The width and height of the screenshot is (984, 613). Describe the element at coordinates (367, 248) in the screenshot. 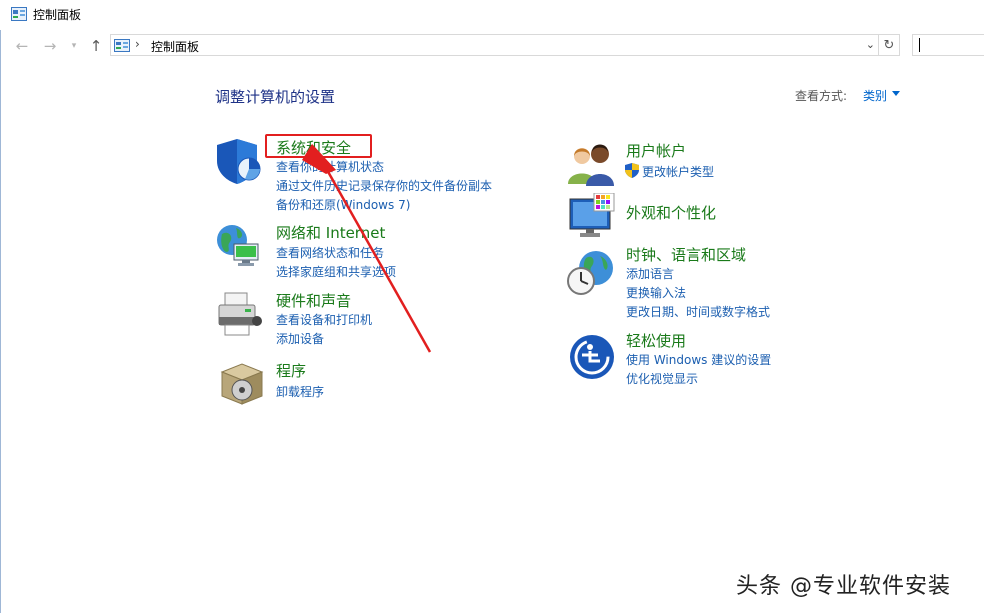

I see `annotation-arrow` at that location.